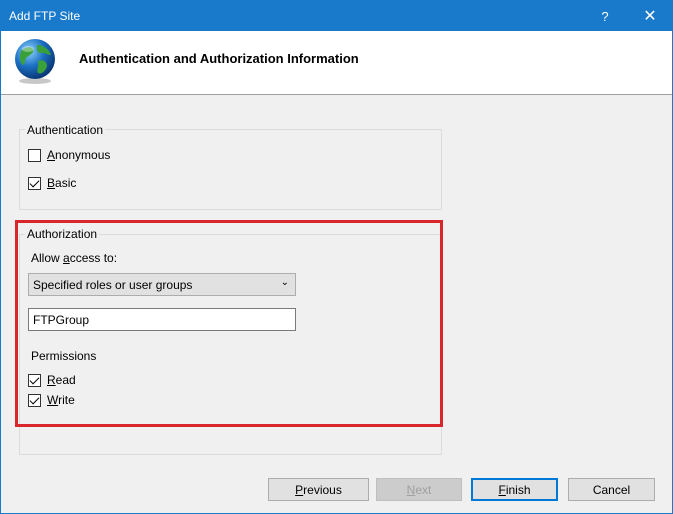 The height and width of the screenshot is (514, 673). I want to click on finish-button: Finish, so click(514, 489).